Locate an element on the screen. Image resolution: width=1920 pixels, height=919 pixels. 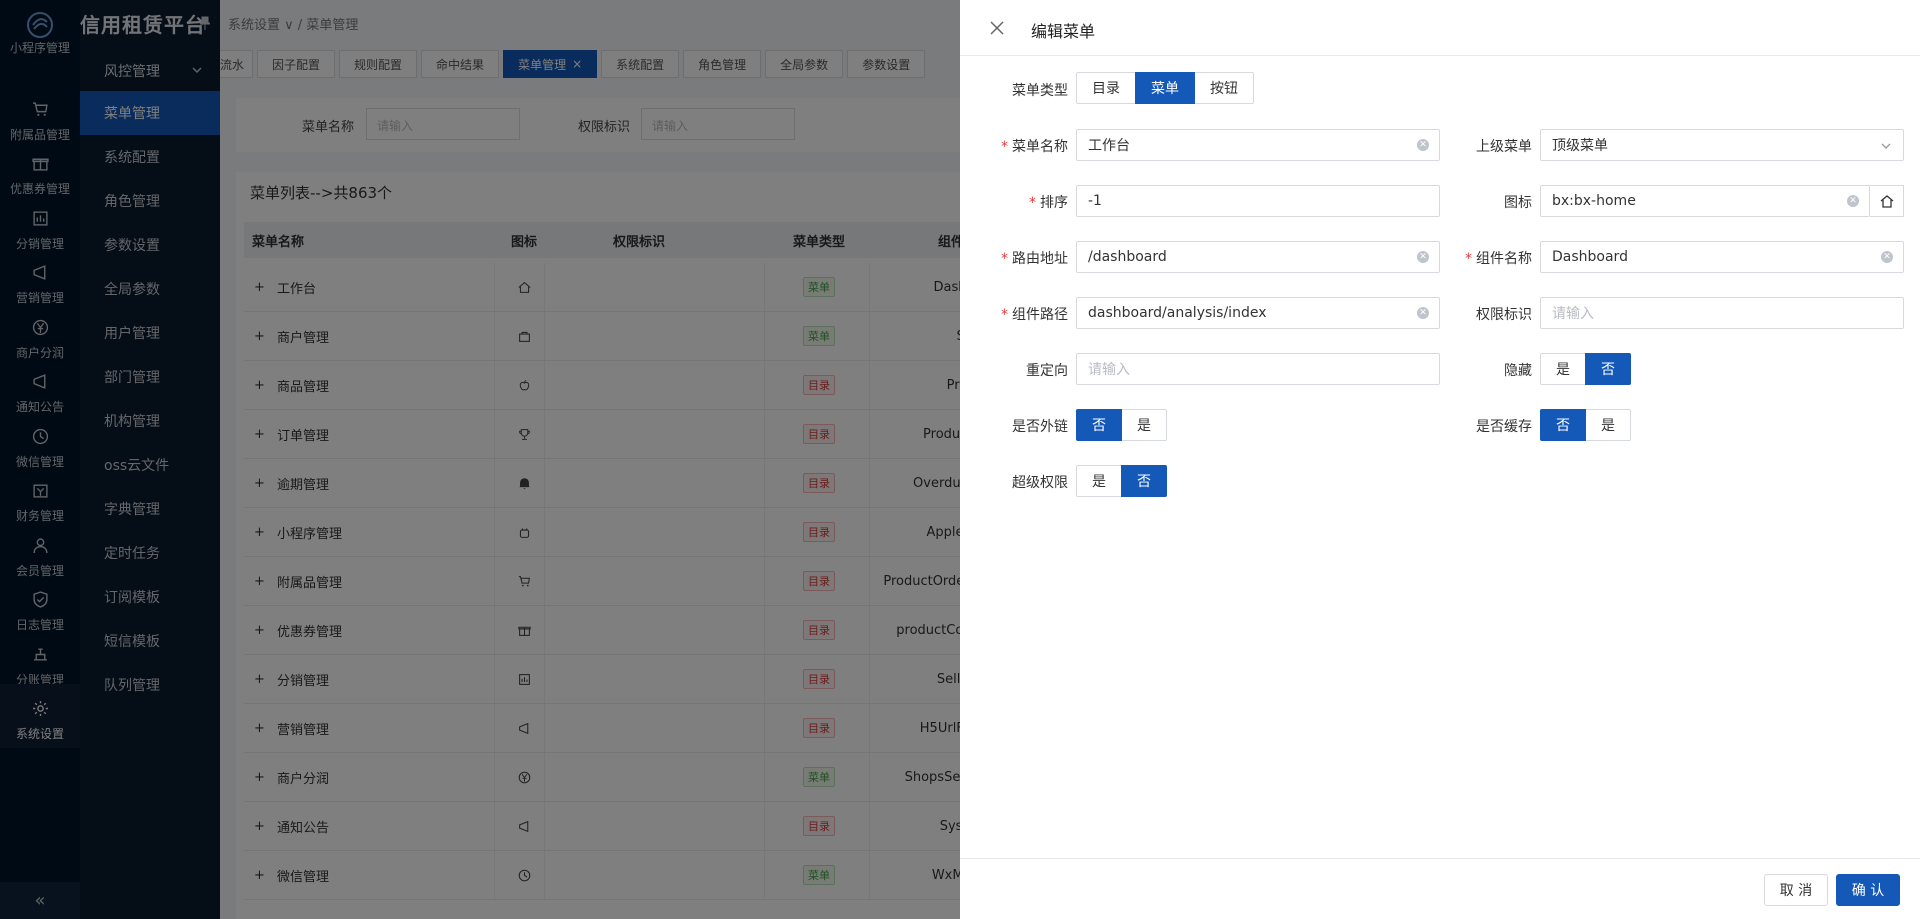
menu-type-menu: 菜单 is located at coordinates (1165, 88).